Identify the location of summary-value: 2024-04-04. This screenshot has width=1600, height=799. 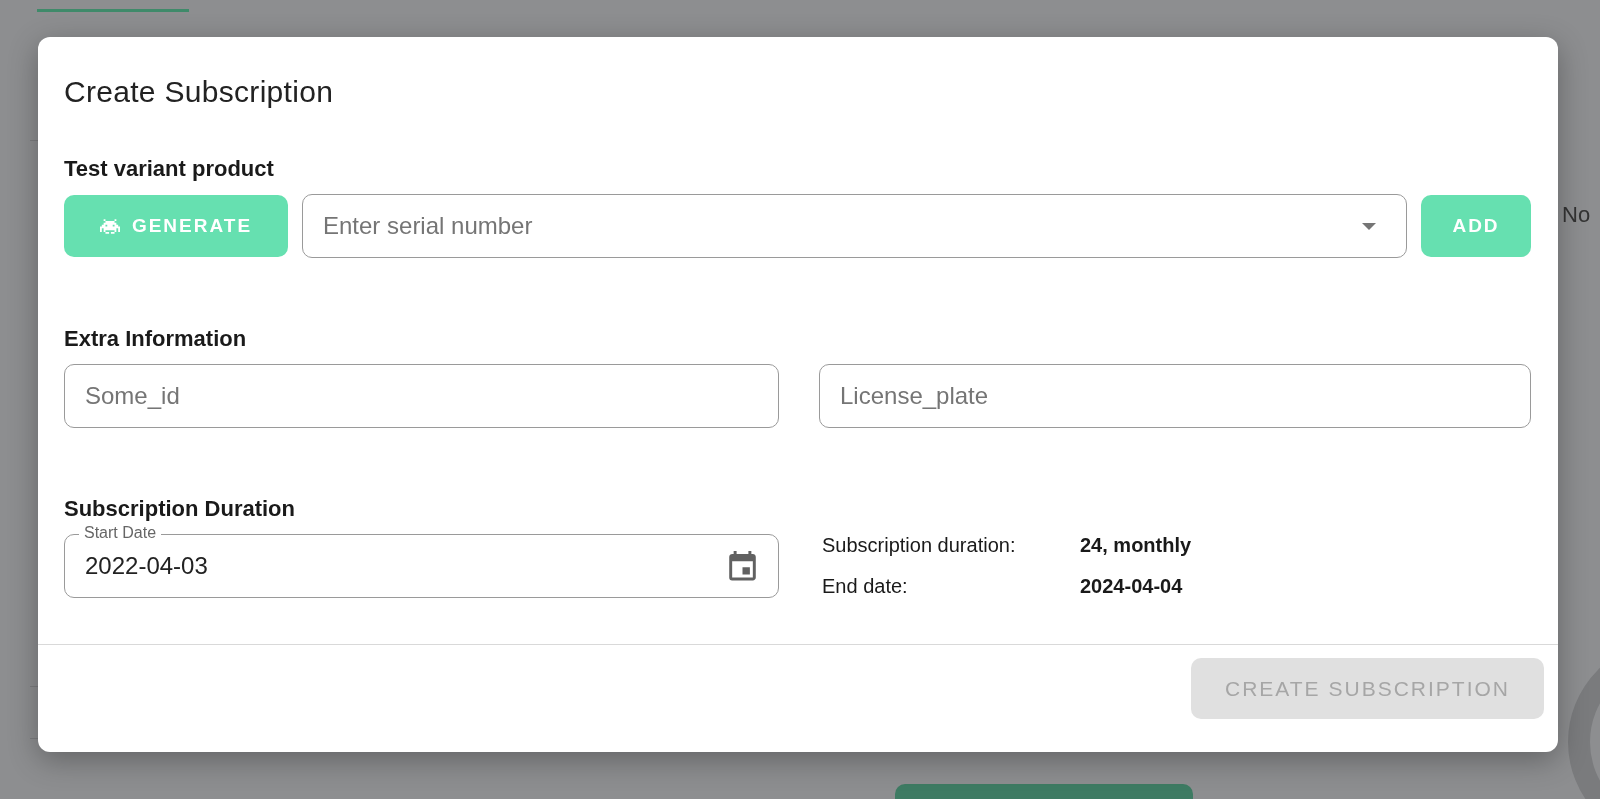
(1132, 586).